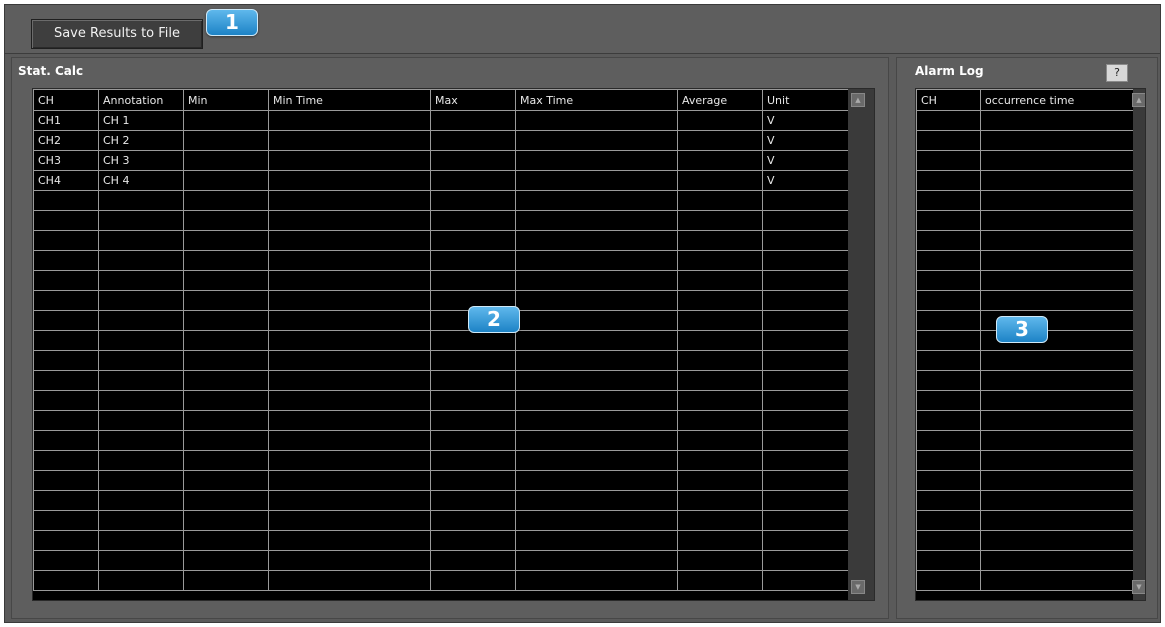 The height and width of the screenshot is (627, 1165). What do you see at coordinates (720, 100) in the screenshot?
I see `column-header: Average` at bounding box center [720, 100].